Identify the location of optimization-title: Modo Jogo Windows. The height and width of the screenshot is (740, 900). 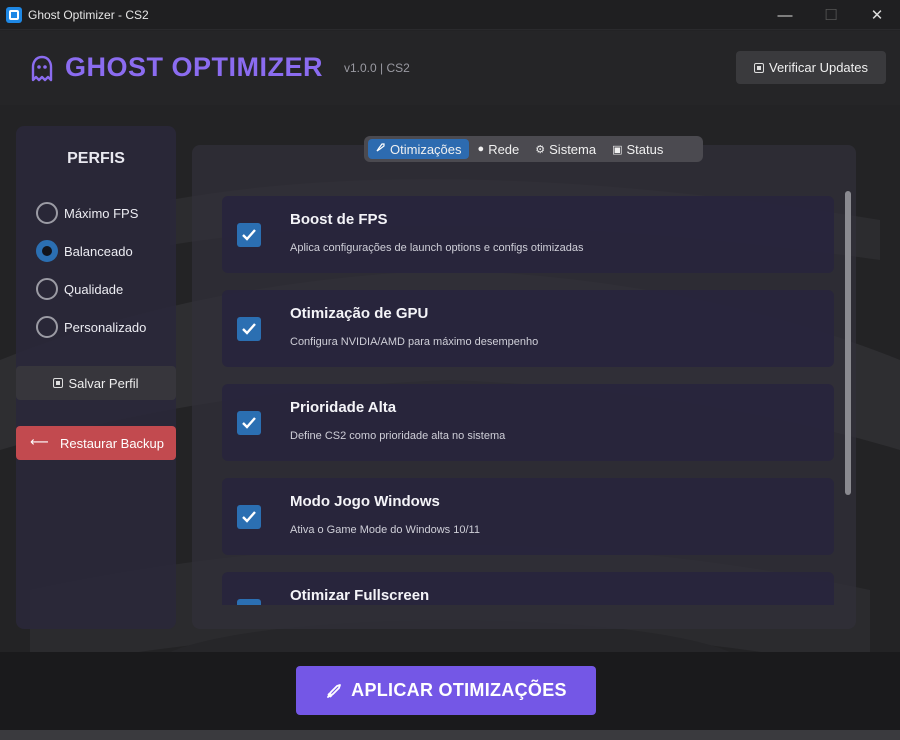
(365, 501).